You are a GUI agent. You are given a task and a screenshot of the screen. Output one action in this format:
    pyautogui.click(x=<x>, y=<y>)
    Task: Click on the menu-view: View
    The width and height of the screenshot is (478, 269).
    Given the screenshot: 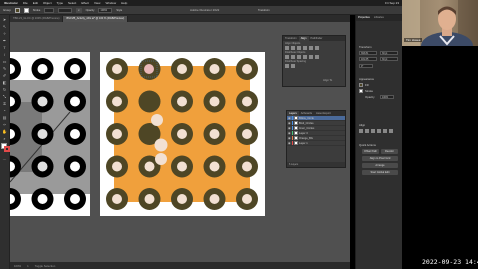 What is the action you would take?
    pyautogui.click(x=97, y=3)
    